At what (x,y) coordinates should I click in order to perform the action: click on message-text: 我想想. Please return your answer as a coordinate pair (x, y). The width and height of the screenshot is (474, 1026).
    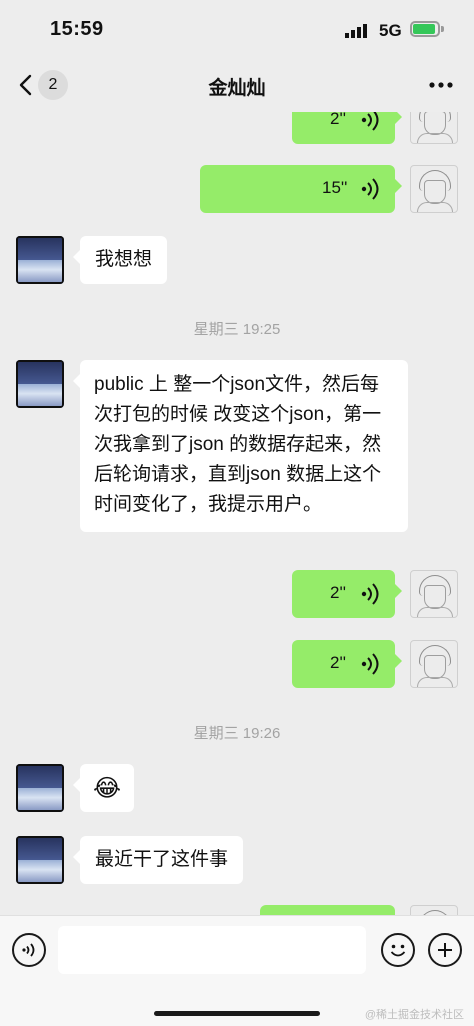
    Looking at the image, I should click on (124, 259).